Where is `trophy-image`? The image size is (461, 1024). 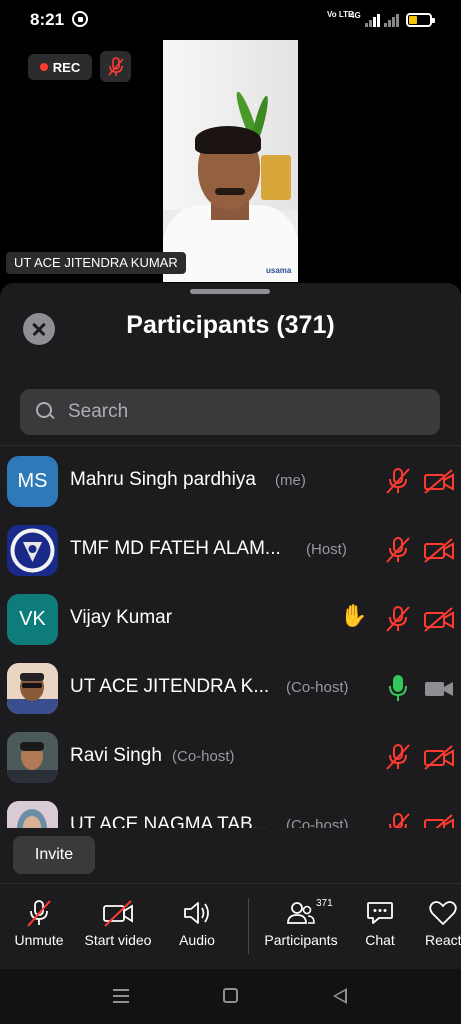
trophy-image is located at coordinates (276, 177).